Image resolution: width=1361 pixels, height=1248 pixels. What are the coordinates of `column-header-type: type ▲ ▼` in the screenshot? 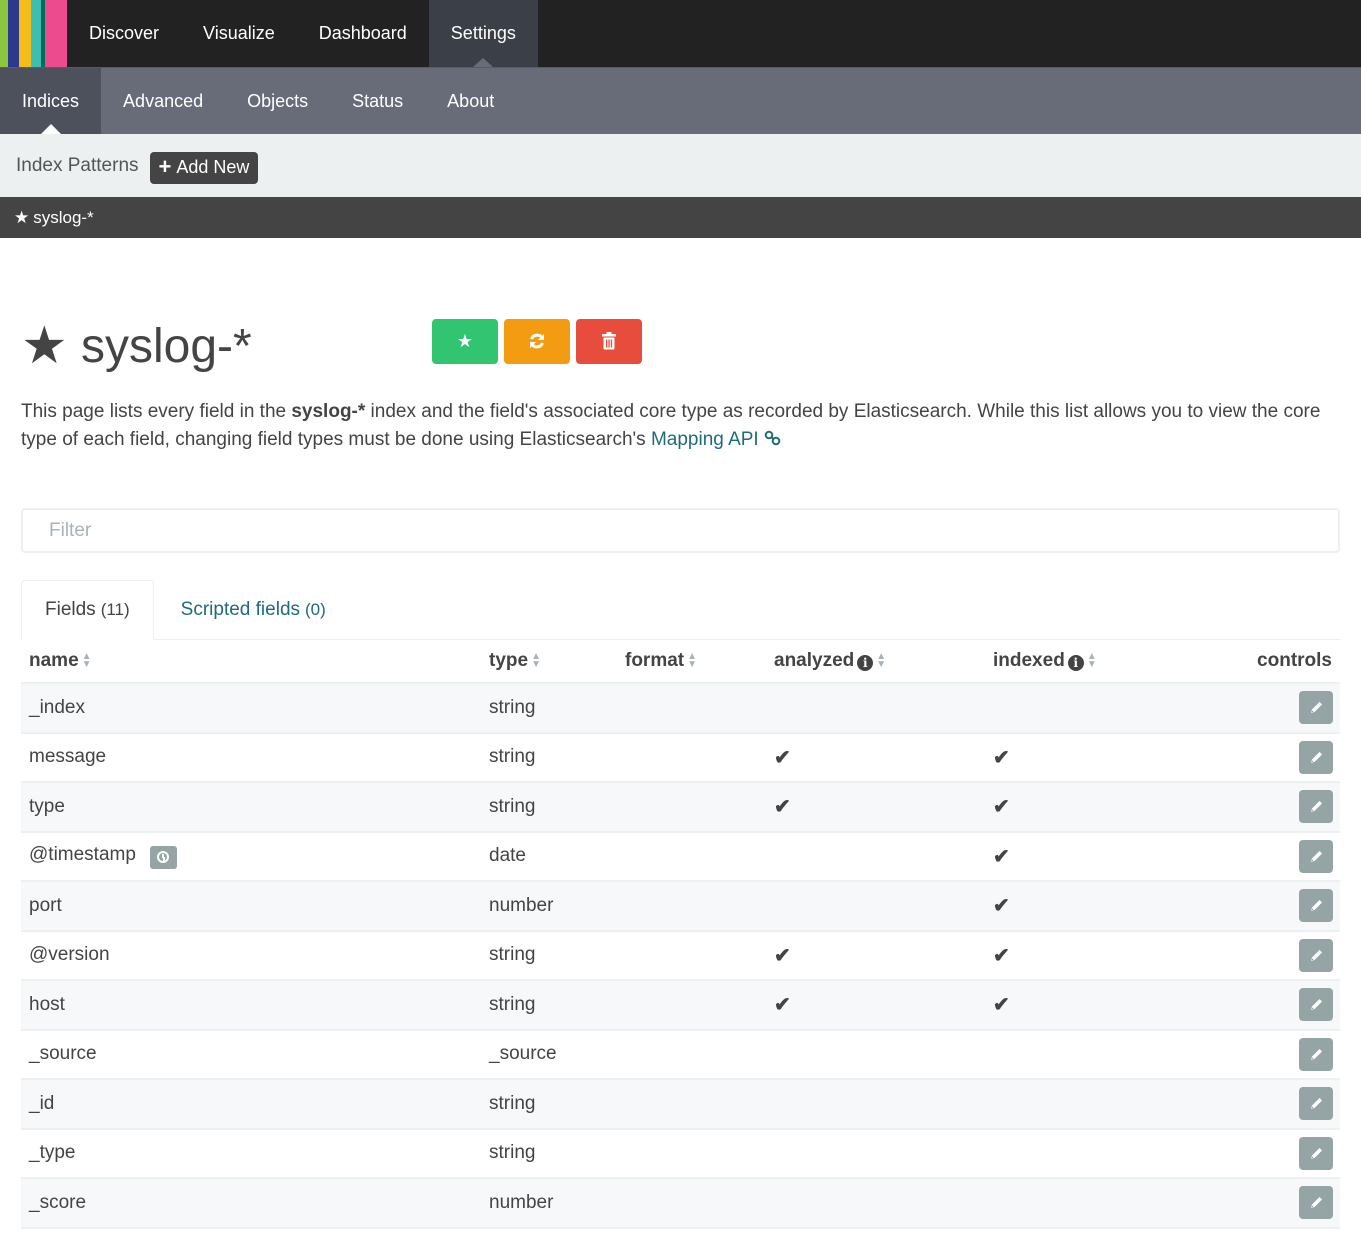 It's located at (549, 662).